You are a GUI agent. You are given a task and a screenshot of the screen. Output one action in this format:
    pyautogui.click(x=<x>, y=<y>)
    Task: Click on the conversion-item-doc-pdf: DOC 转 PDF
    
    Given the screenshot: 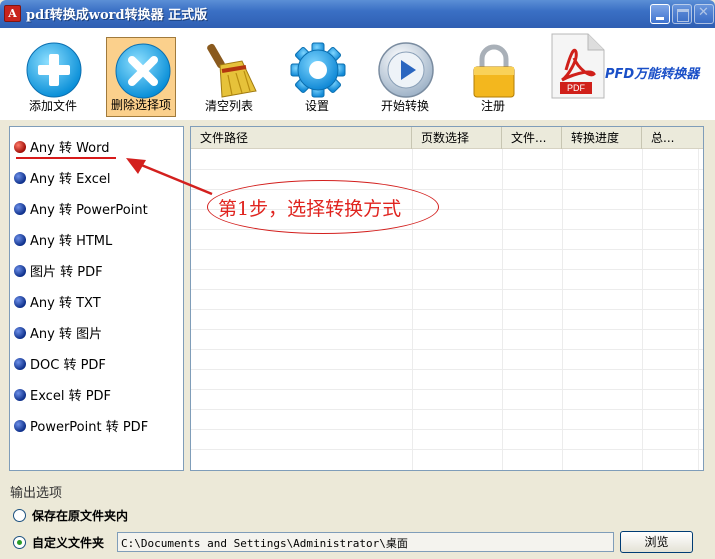 What is the action you would take?
    pyautogui.click(x=60, y=364)
    